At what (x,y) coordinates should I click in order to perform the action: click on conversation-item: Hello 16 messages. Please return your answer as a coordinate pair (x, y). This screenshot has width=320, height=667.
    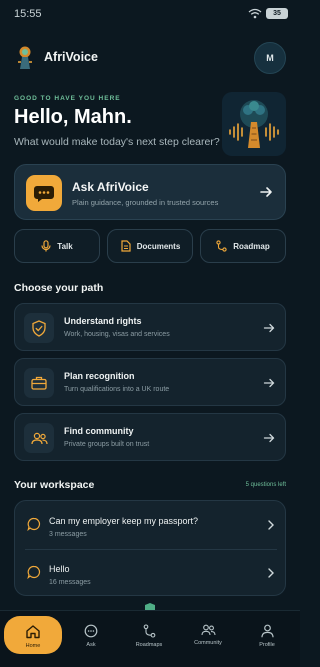
    Looking at the image, I should click on (151, 574).